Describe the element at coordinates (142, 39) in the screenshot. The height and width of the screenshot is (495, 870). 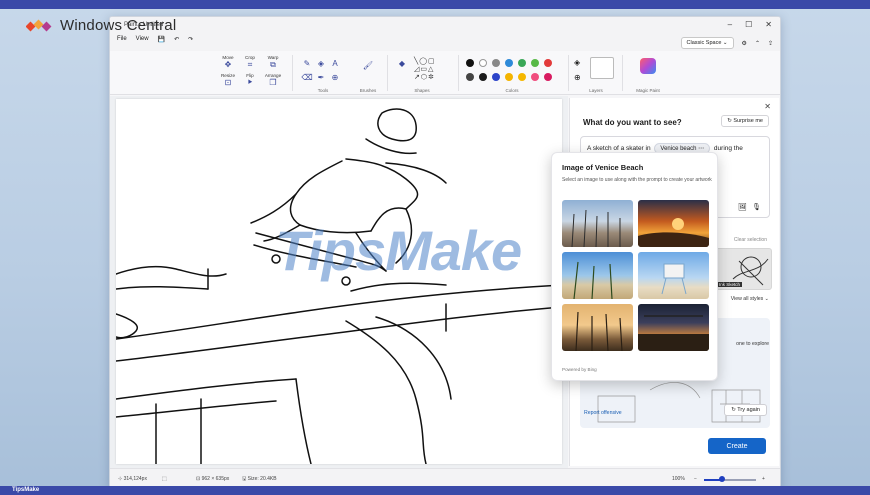
I see `menu-view: View` at that location.